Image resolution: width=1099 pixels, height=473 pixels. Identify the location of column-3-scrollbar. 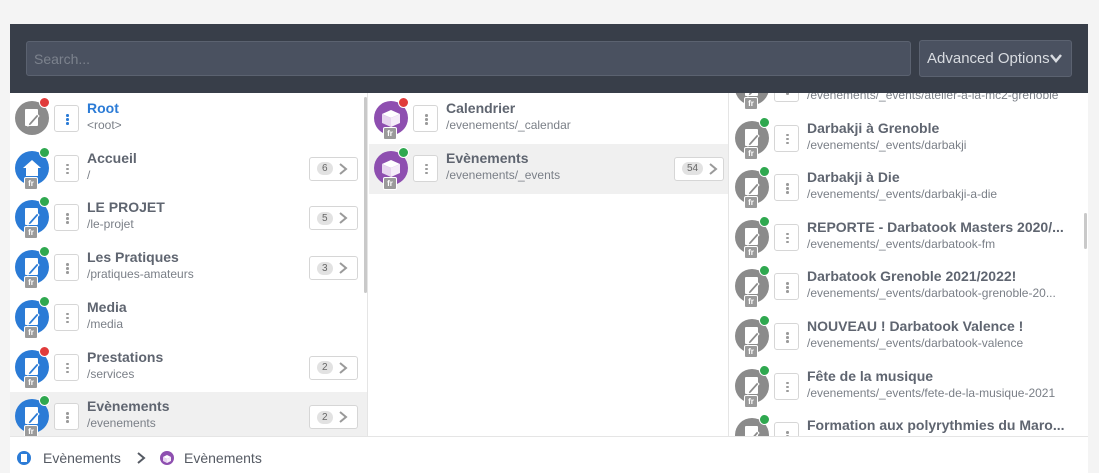
(1085, 231).